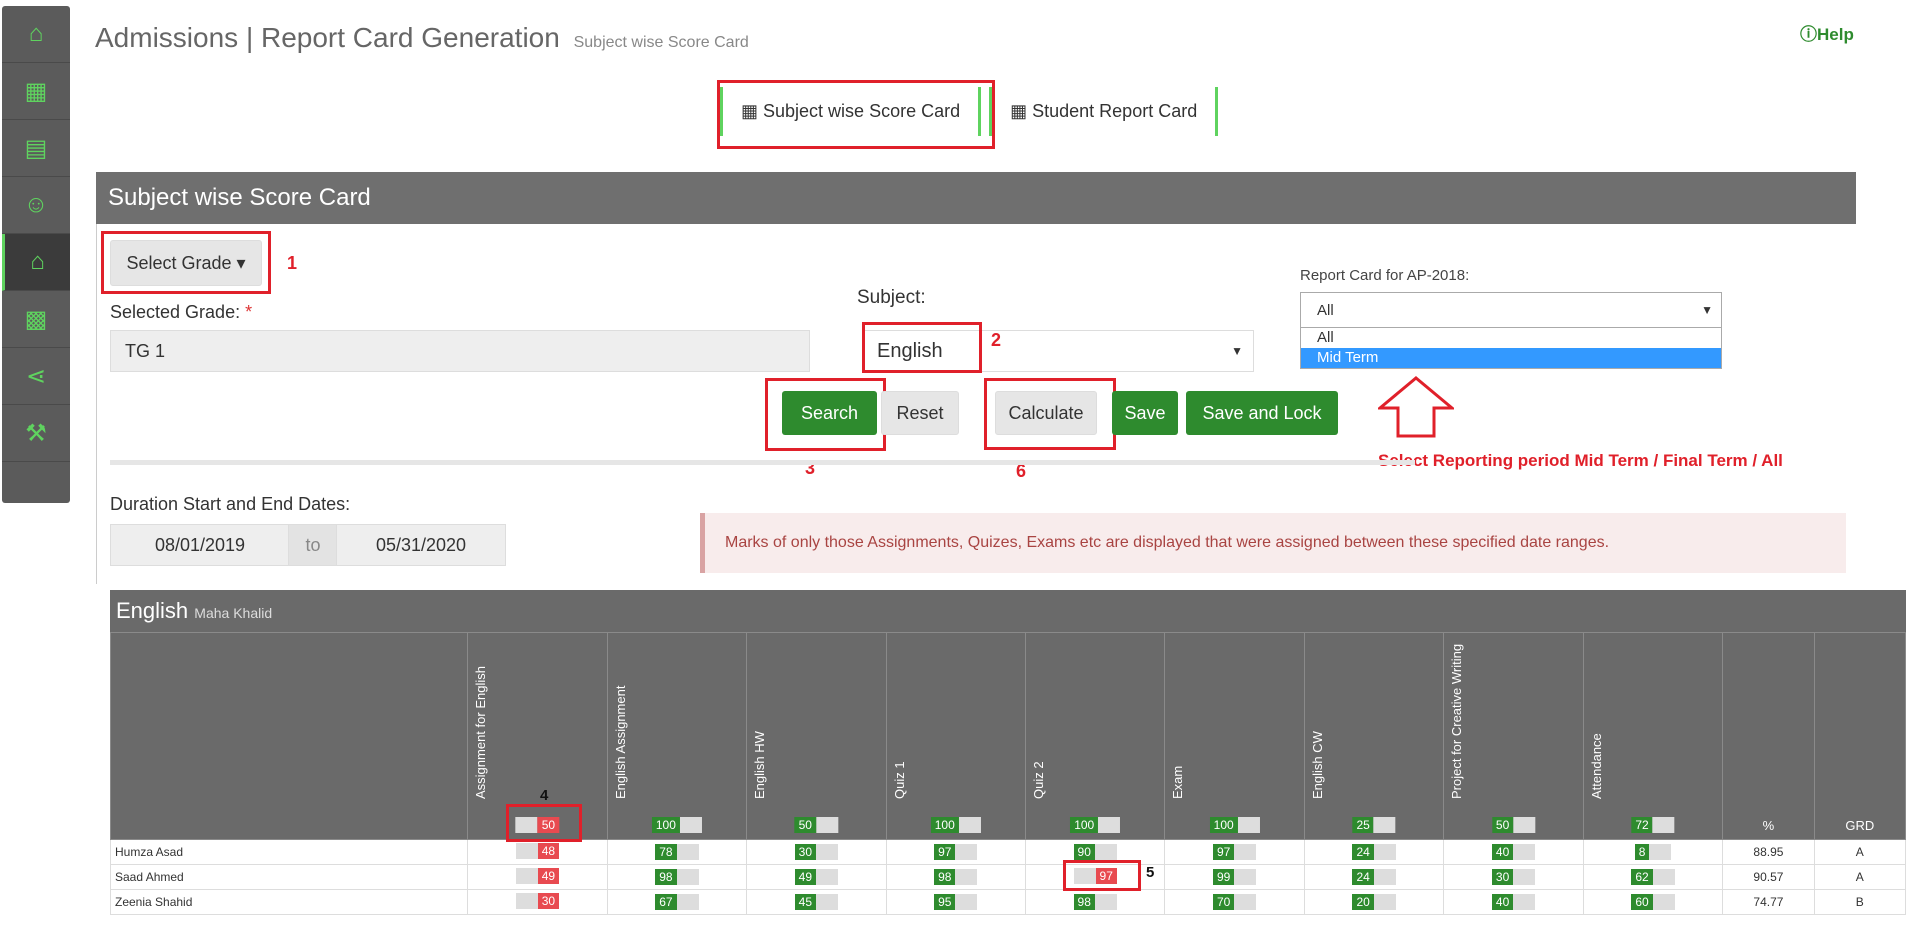 The width and height of the screenshot is (1919, 925). I want to click on score-box: 62, so click(1653, 877).